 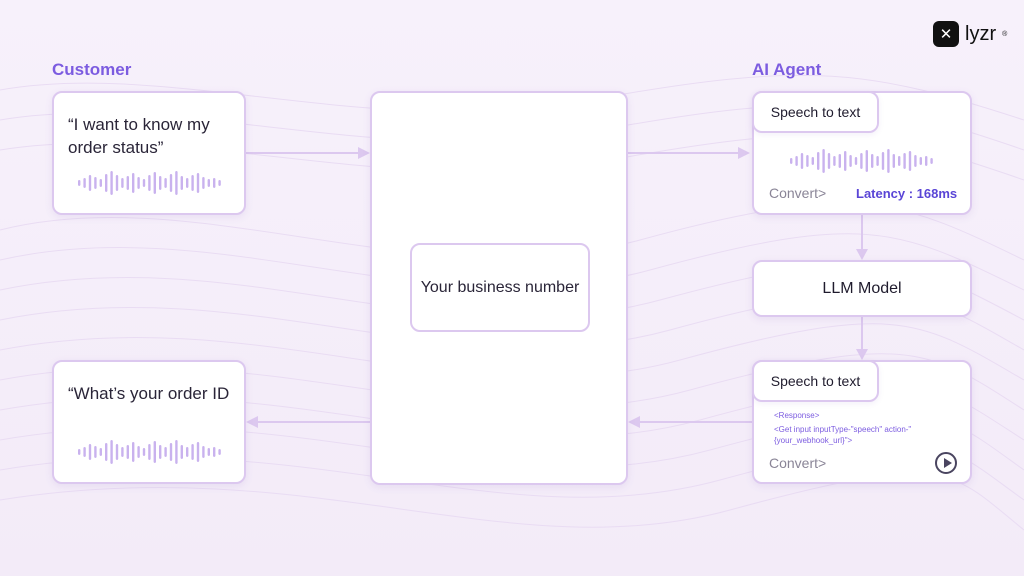 I want to click on response-code-url: {your_webhook_url}">, so click(x=813, y=440).